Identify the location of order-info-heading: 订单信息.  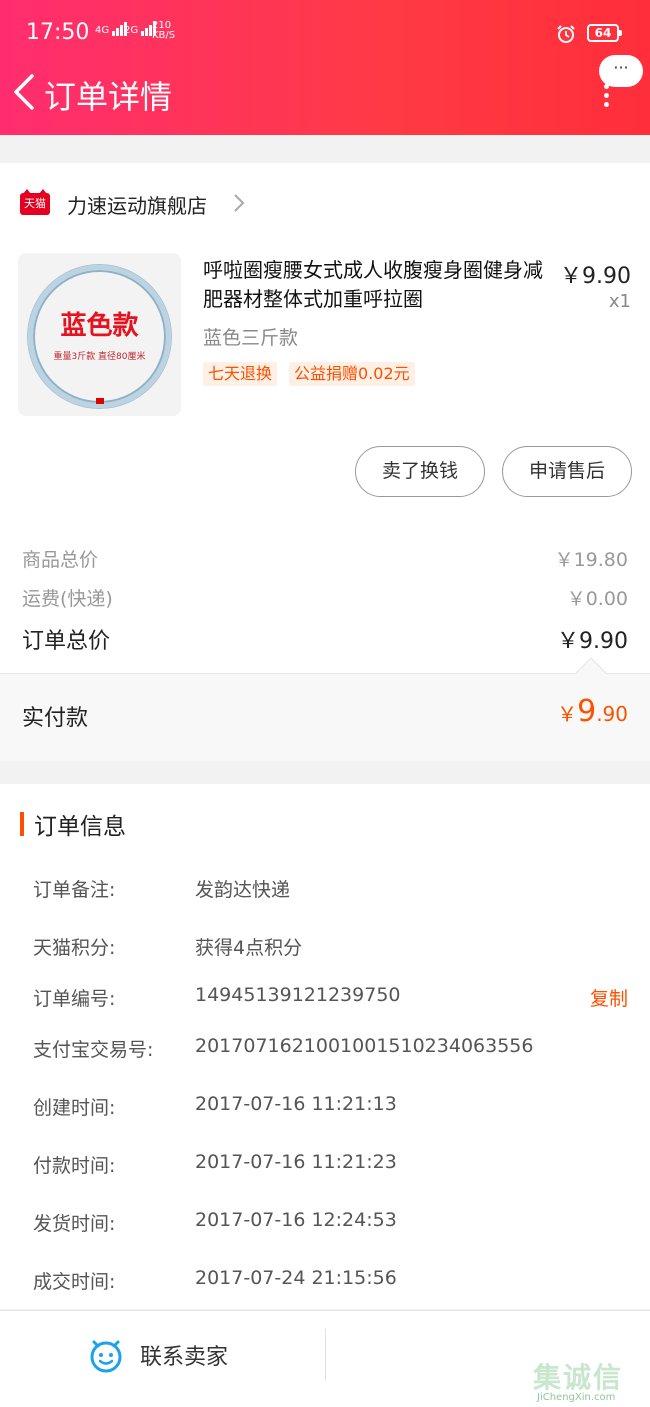
(80, 827).